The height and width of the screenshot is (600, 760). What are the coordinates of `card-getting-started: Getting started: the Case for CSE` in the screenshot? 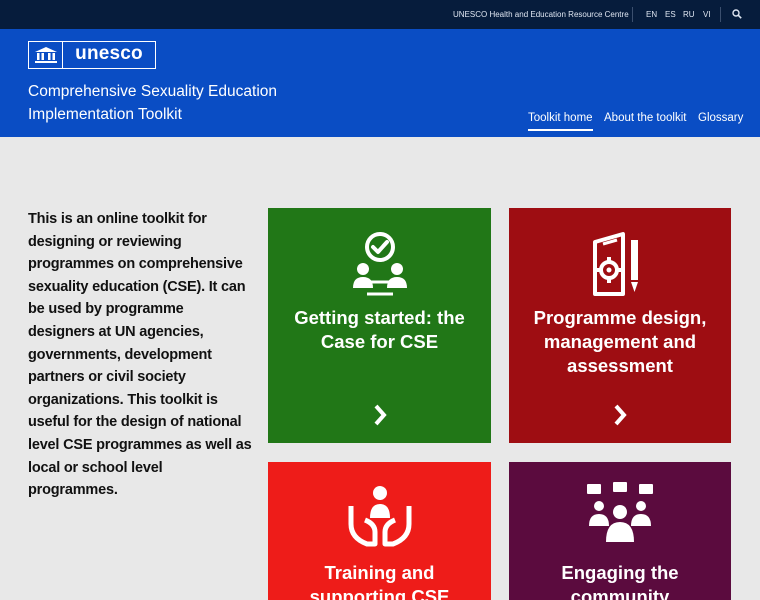 It's located at (379, 325).